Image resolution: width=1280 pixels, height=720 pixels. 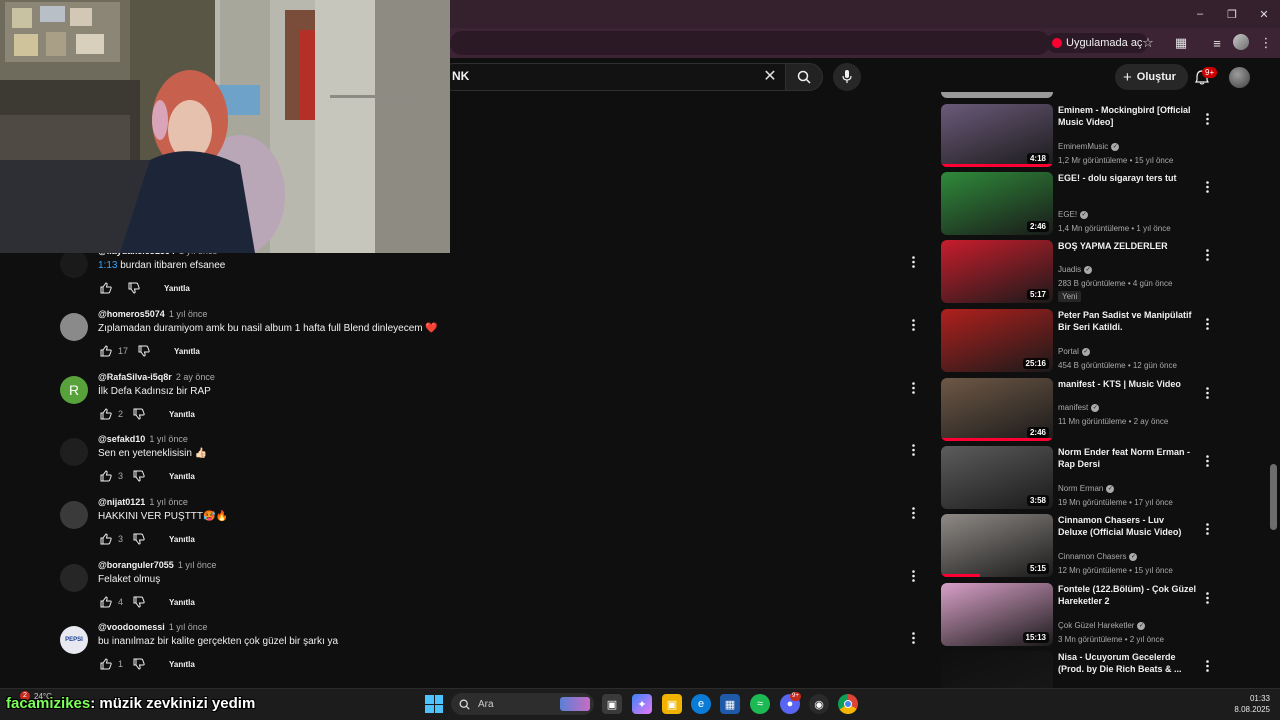 What do you see at coordinates (1232, 14) in the screenshot?
I see `restore-icon: ❐` at bounding box center [1232, 14].